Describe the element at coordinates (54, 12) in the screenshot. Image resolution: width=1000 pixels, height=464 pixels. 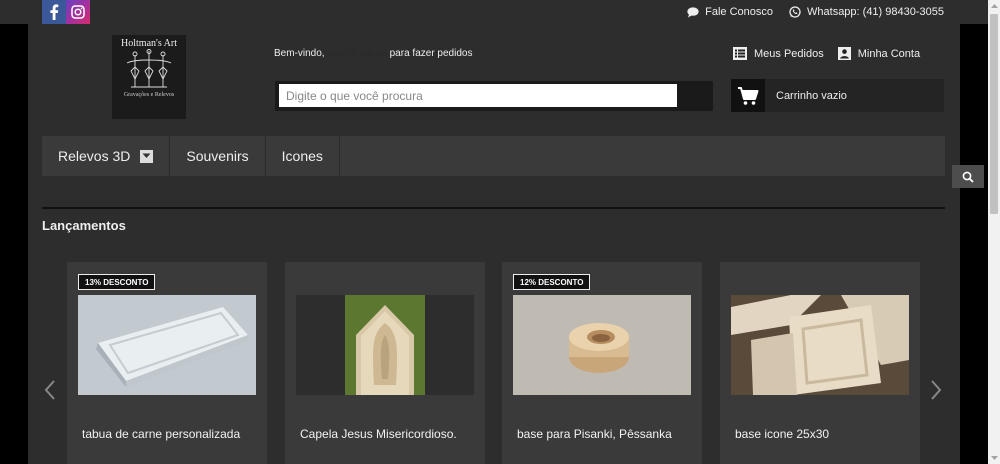
I see `facebook-icon` at that location.